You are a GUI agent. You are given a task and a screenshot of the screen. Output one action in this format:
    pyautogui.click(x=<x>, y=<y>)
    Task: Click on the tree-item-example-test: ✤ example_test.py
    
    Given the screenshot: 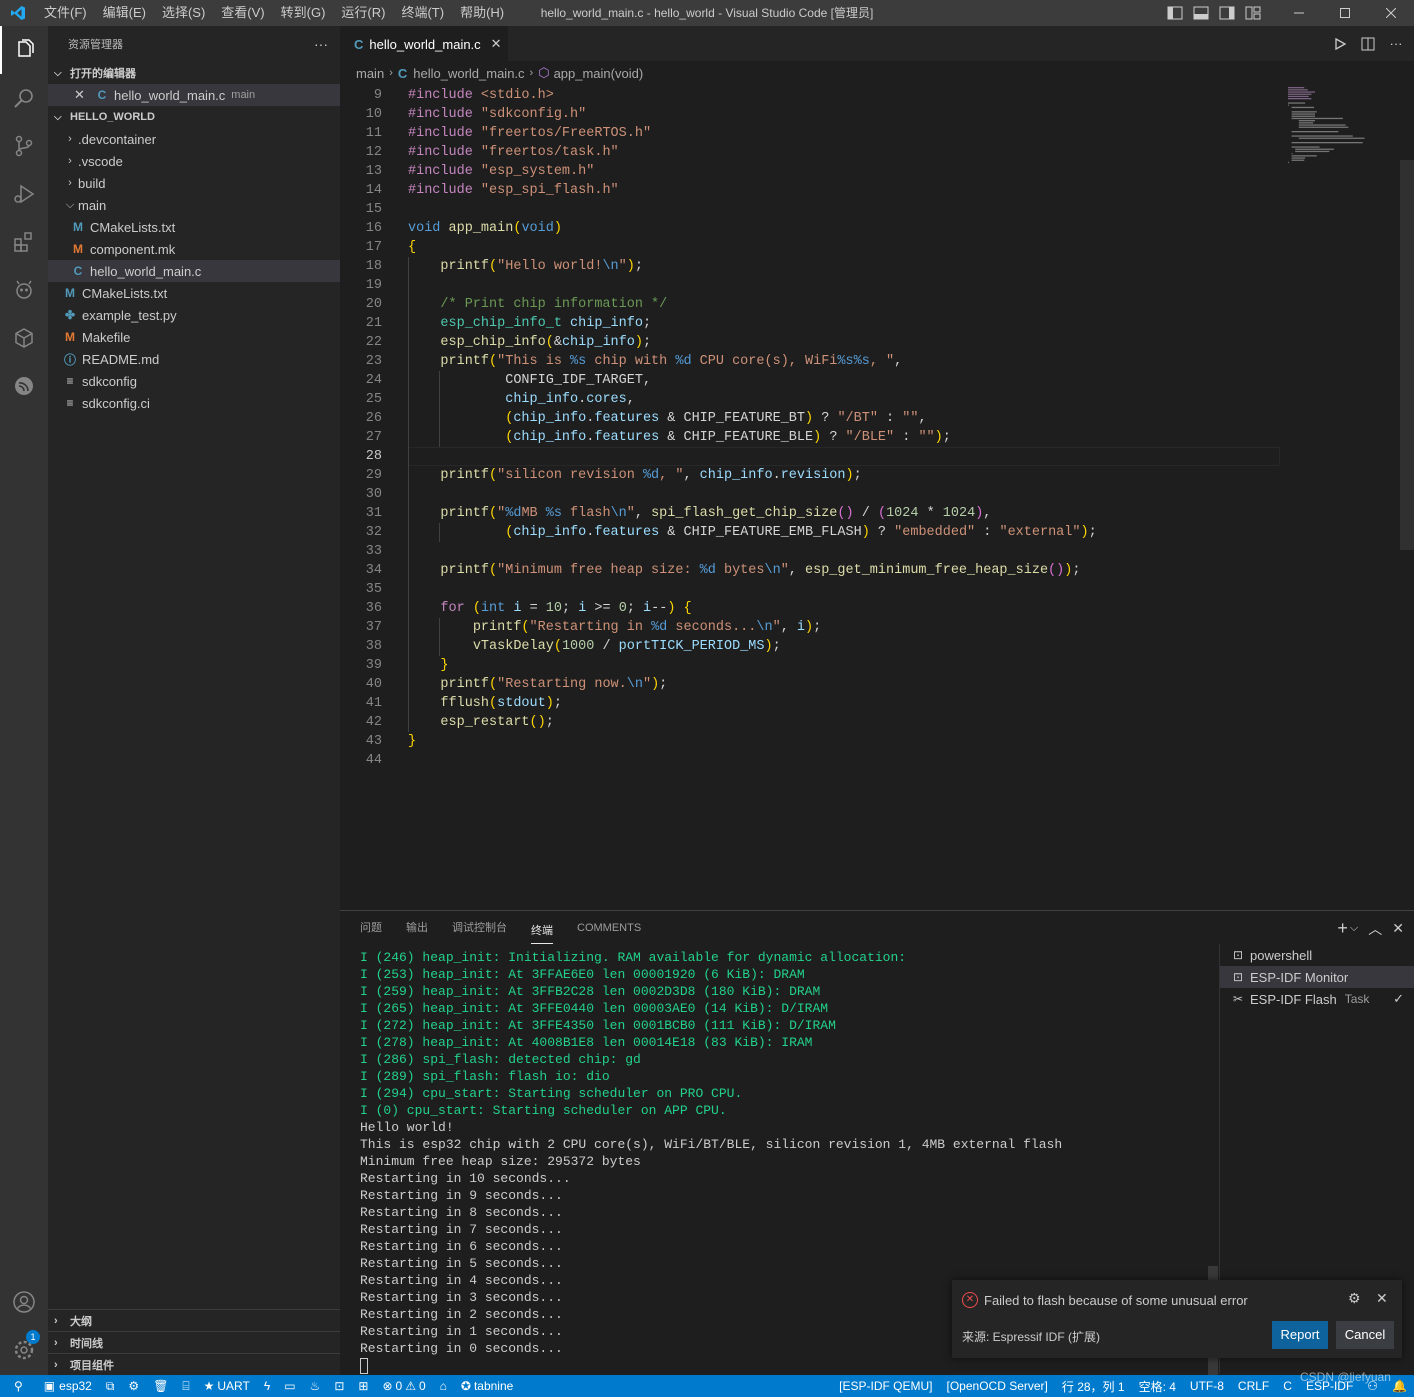 What is the action you would take?
    pyautogui.click(x=194, y=315)
    